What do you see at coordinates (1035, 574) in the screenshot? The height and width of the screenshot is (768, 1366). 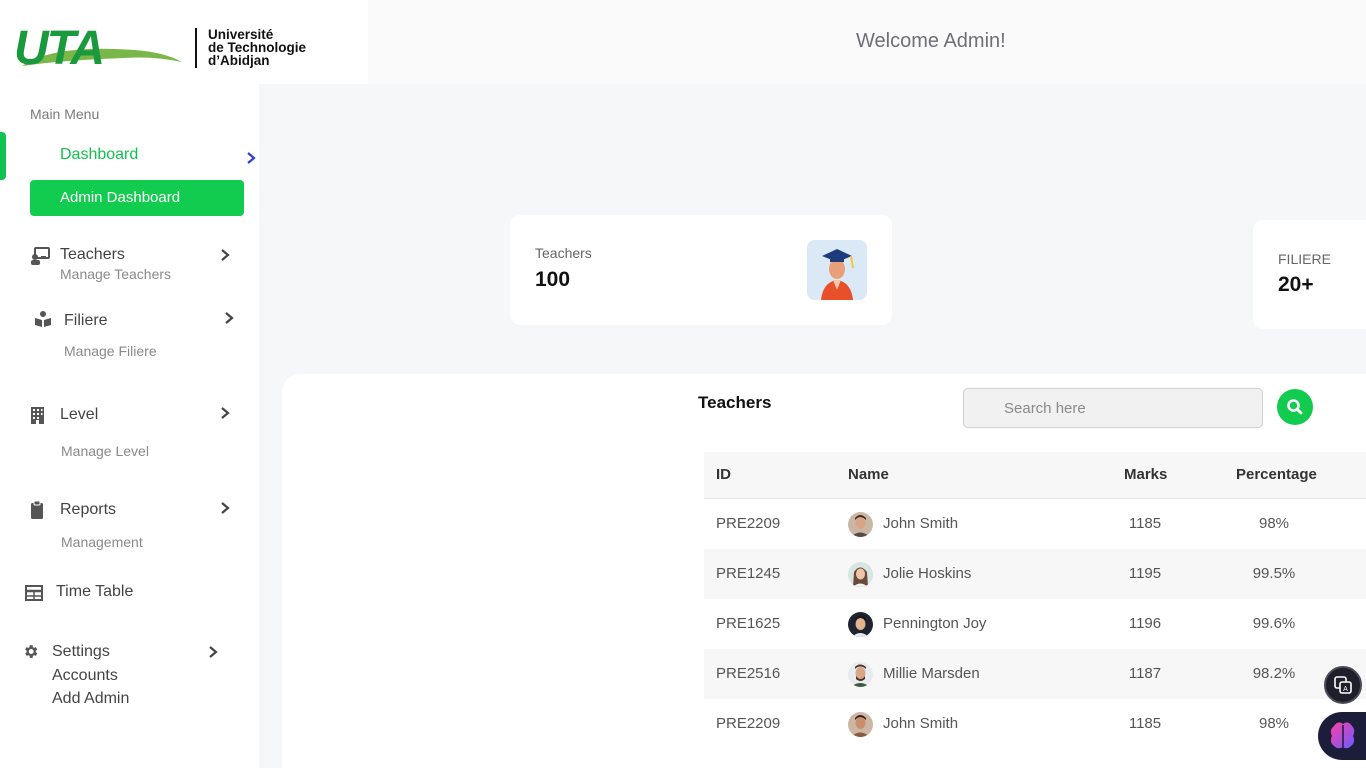 I see `table-row: PRE1245 Jolie Hoskins 1195 99.5%` at bounding box center [1035, 574].